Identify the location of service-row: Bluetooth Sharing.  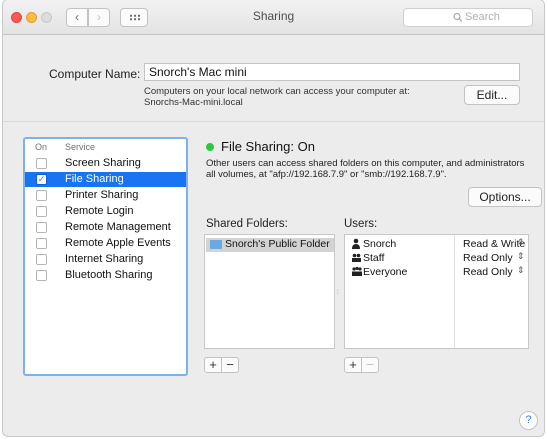
(105, 275).